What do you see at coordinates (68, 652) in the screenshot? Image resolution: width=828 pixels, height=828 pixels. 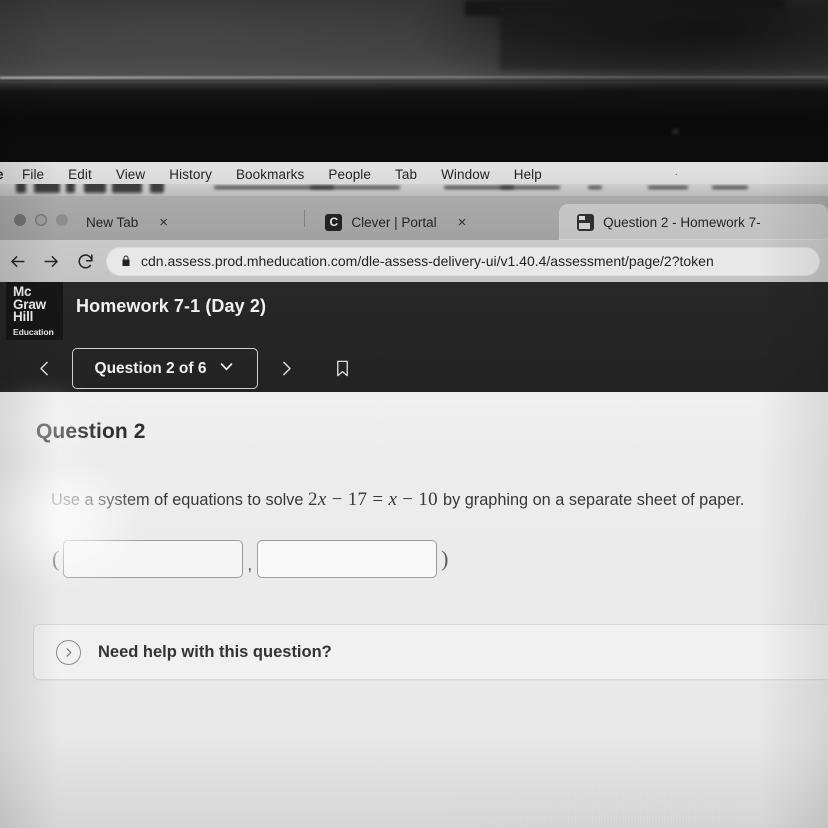 I see `circle-chevron-right-icon` at bounding box center [68, 652].